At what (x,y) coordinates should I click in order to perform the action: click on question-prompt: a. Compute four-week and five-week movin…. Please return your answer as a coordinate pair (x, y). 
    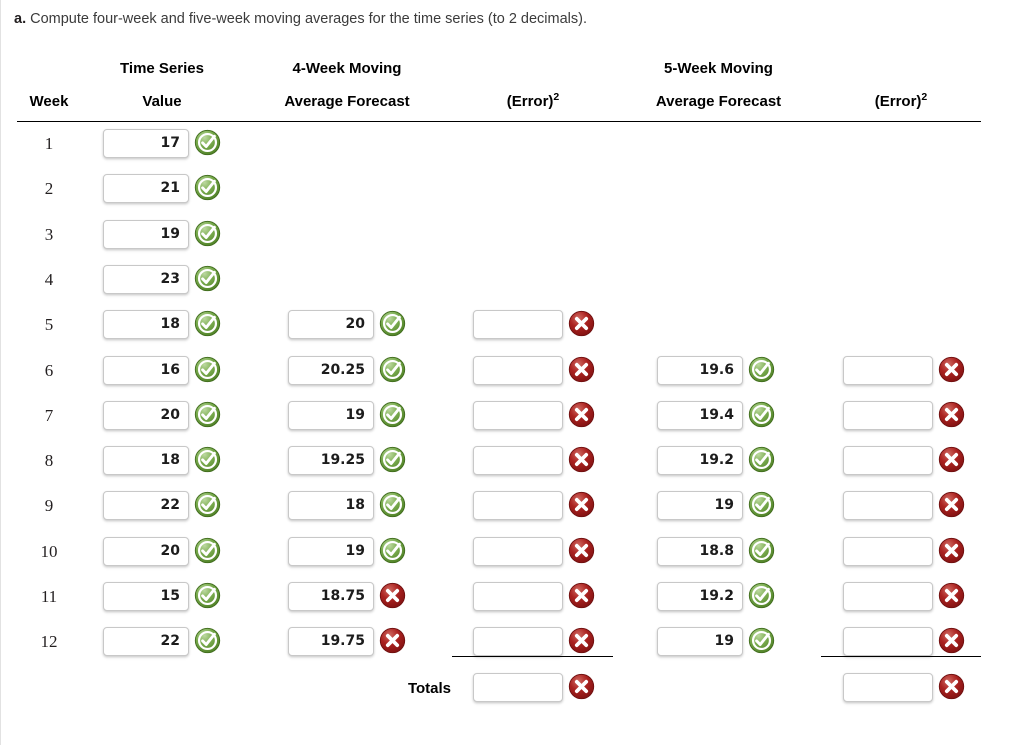
    Looking at the image, I should click on (300, 19).